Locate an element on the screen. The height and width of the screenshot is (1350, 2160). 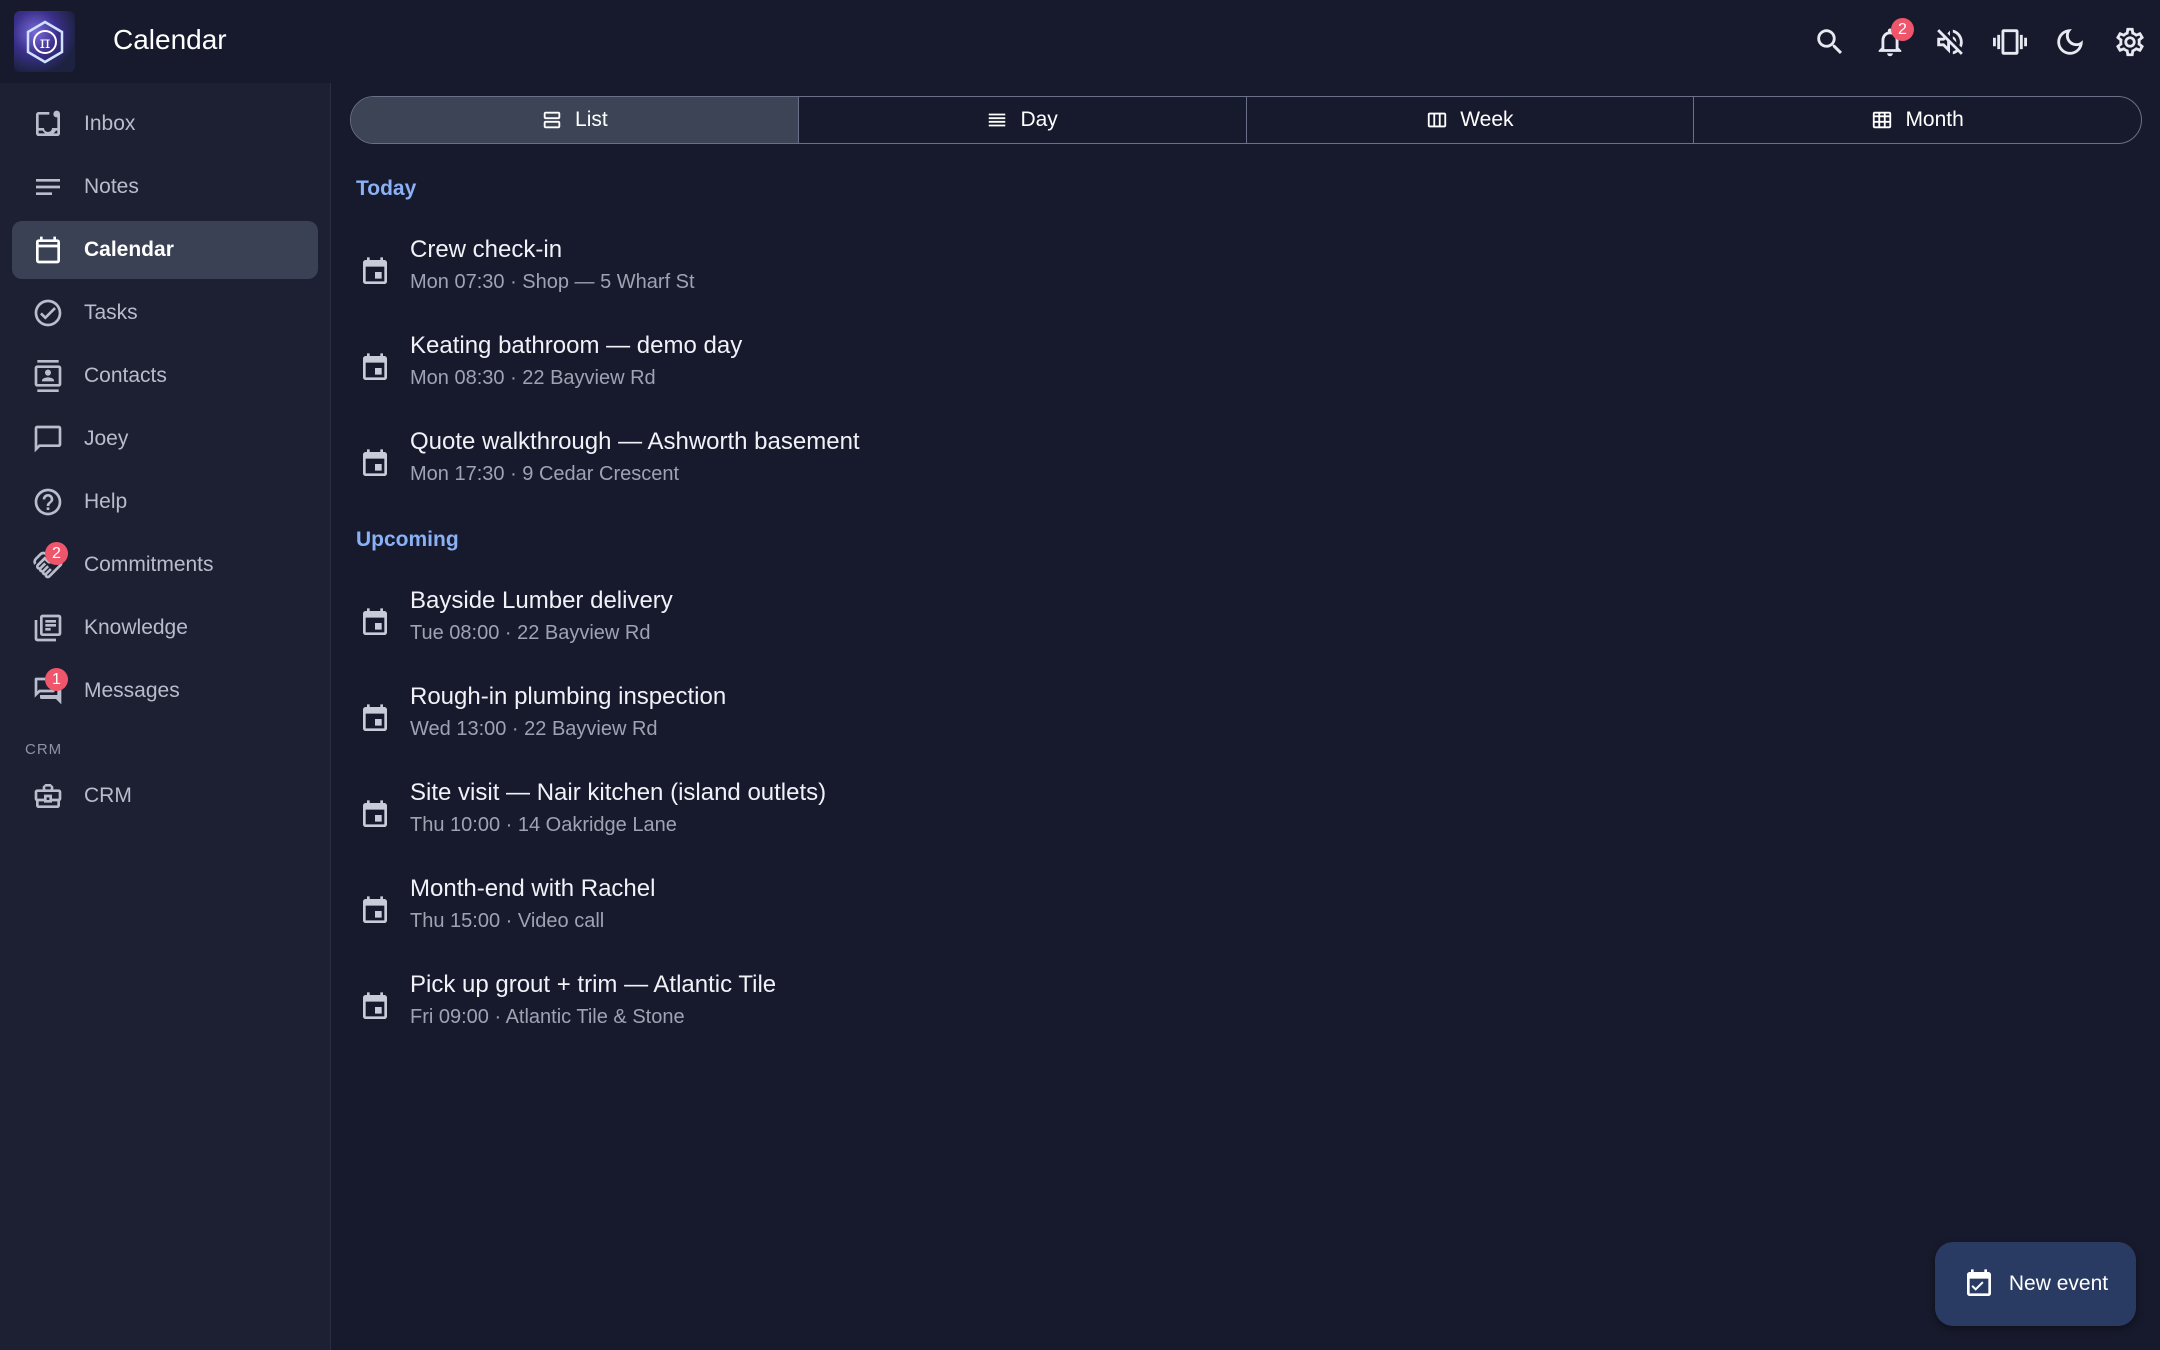
sidebar-item-label: Knowledge is located at coordinates (136, 627).